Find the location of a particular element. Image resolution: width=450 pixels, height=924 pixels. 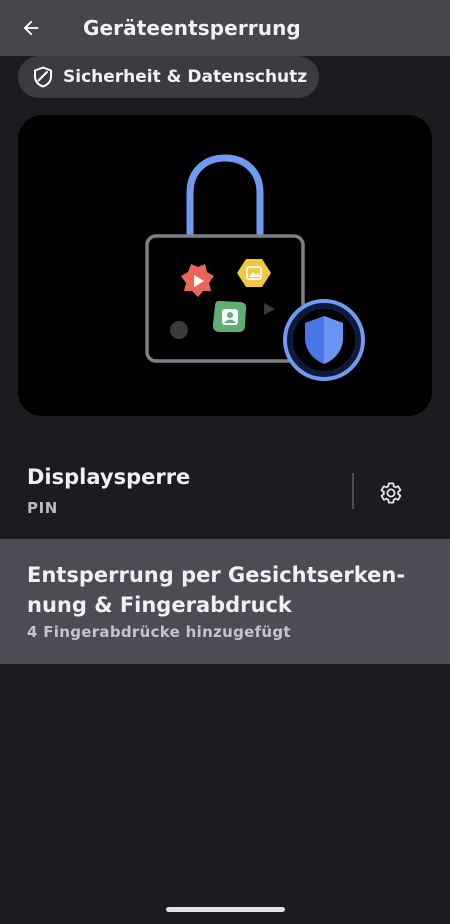

vertical-divider is located at coordinates (353, 491).